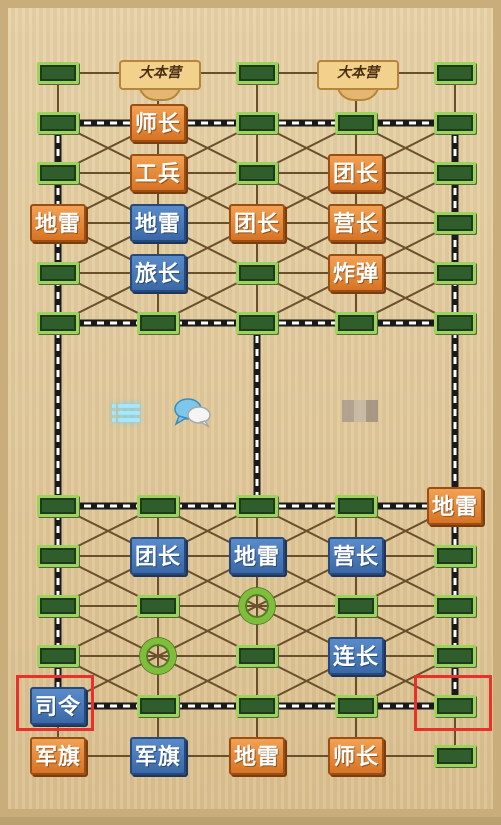 This screenshot has height=825, width=501. I want to click on game-piece-player: 连长, so click(356, 656).